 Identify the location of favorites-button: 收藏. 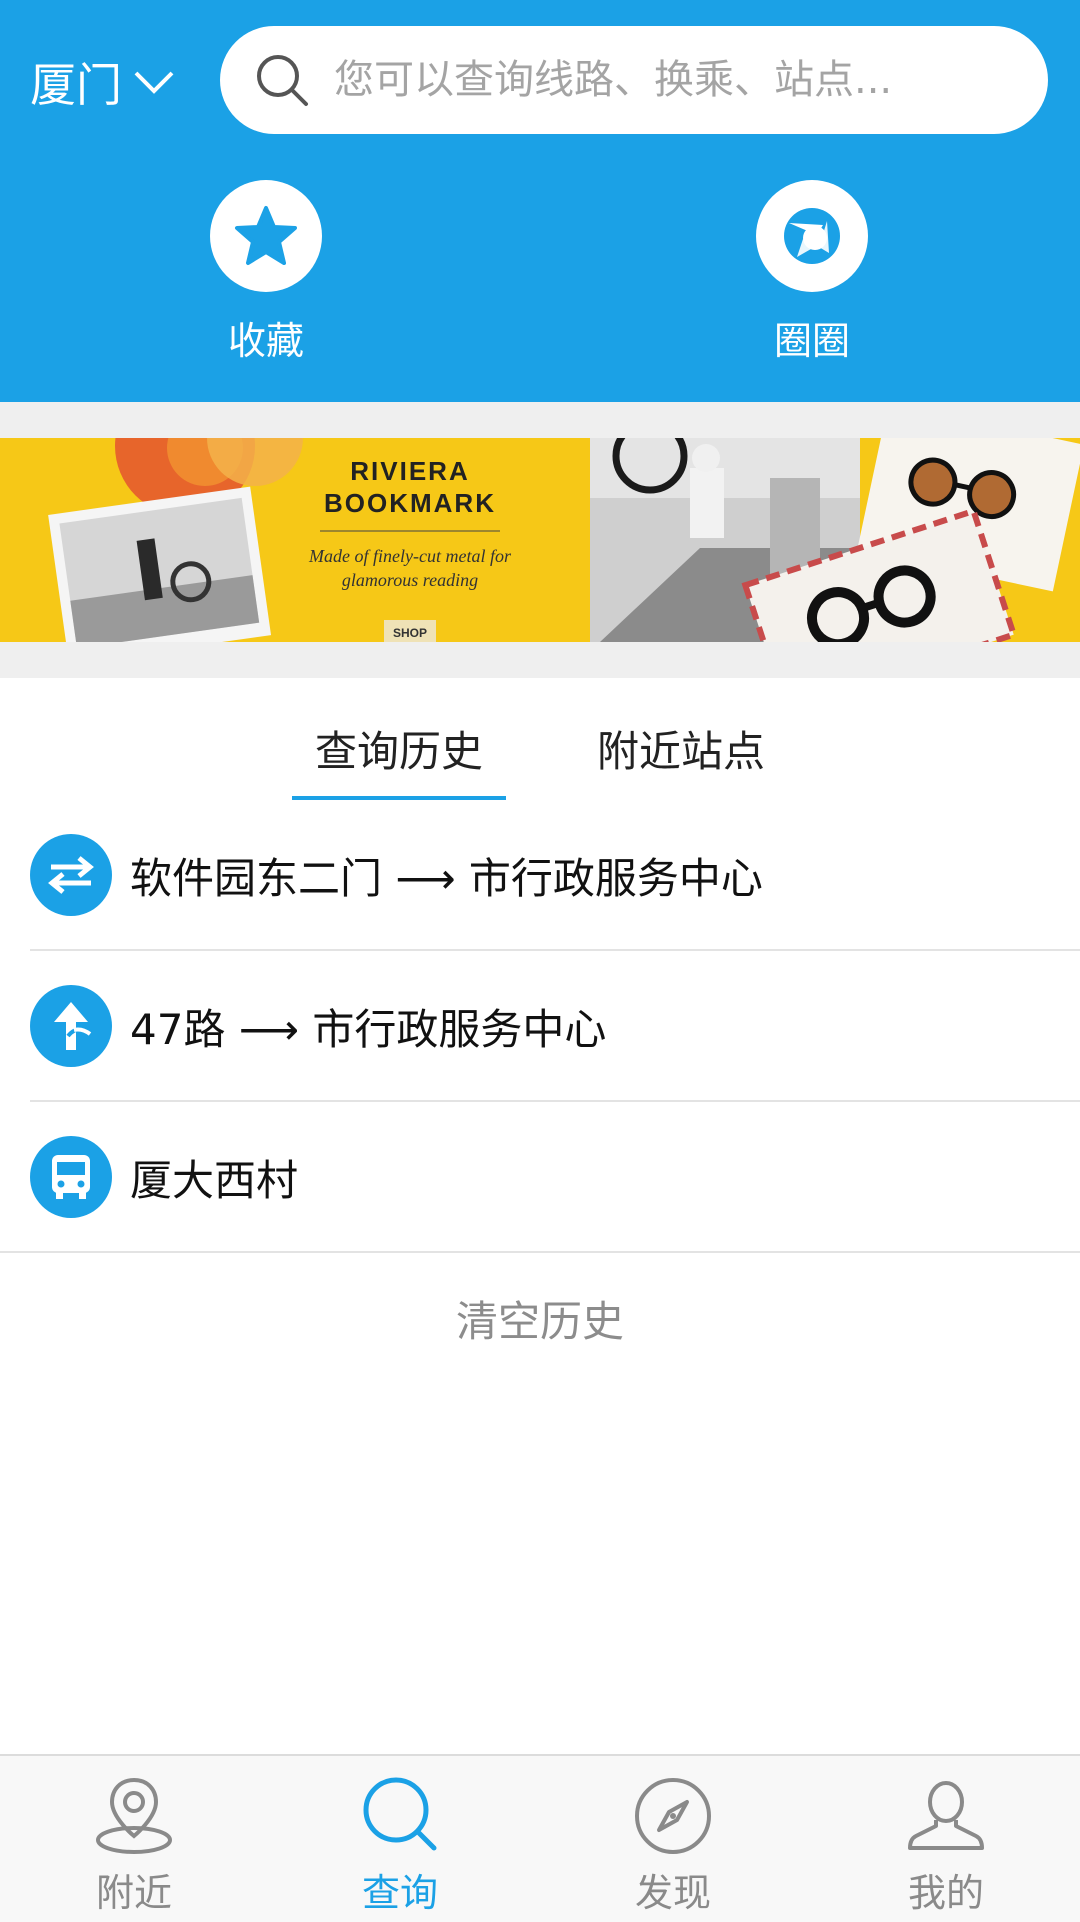
(266, 272).